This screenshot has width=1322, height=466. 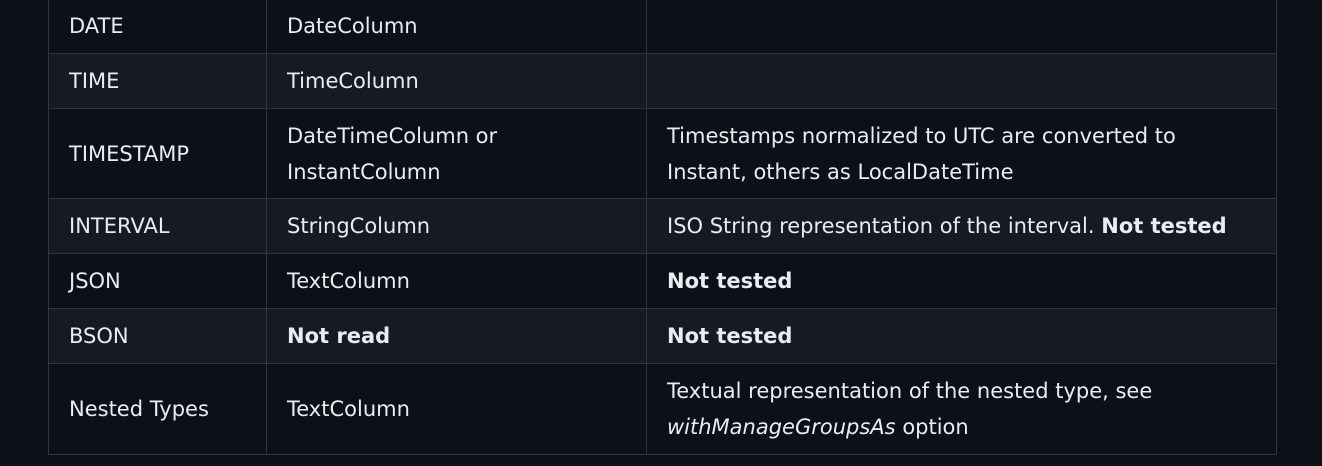 What do you see at coordinates (456, 226) in the screenshot?
I see `column-type-cell: StringColumn` at bounding box center [456, 226].